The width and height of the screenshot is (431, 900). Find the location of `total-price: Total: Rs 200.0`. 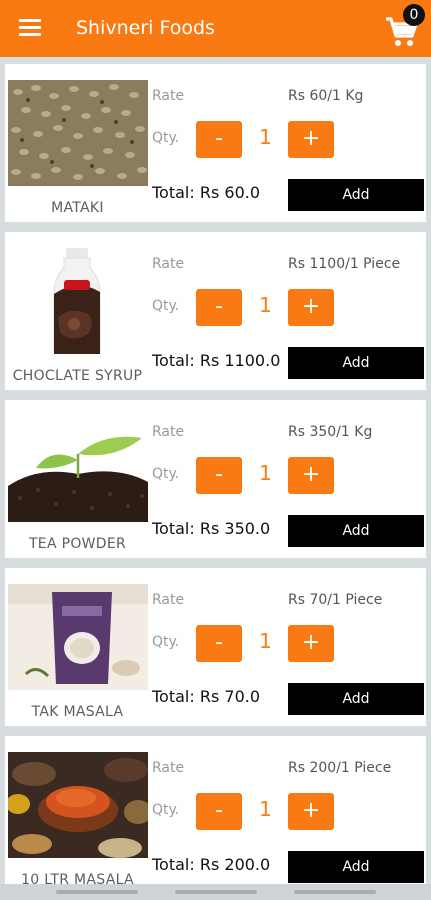

total-price: Total: Rs 200.0 is located at coordinates (211, 864).